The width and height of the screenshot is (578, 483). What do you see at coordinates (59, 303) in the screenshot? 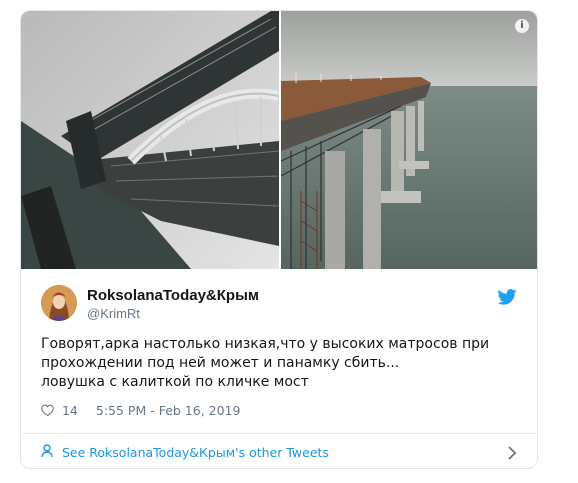
I see `avatar` at bounding box center [59, 303].